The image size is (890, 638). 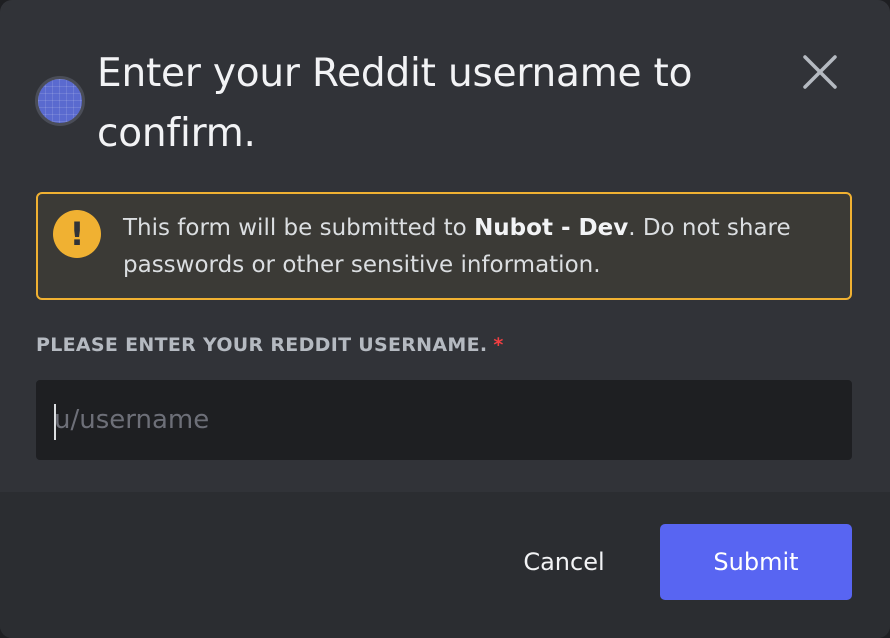 What do you see at coordinates (395, 103) in the screenshot?
I see `modal-title: Enter your Reddit username to confirm.` at bounding box center [395, 103].